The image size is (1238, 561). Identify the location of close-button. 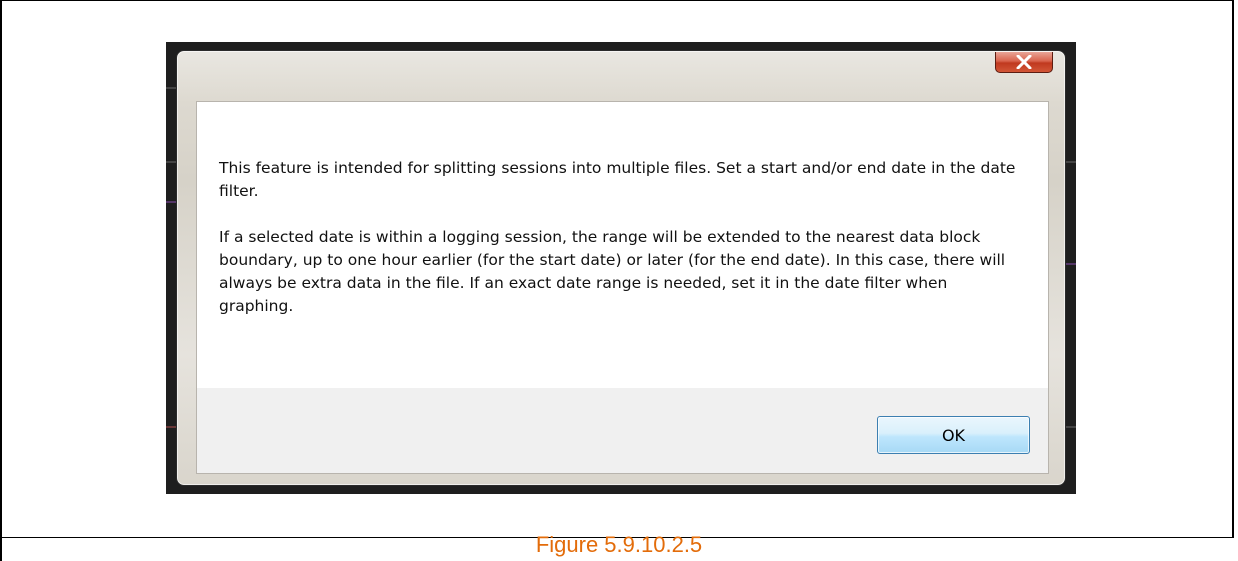
(1024, 62).